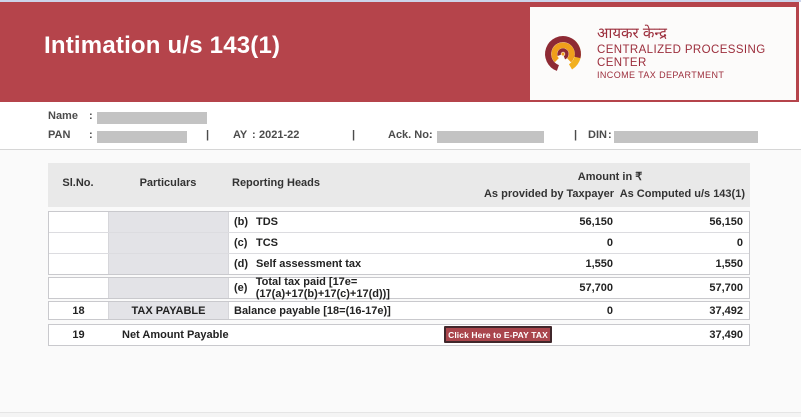  Describe the element at coordinates (309, 264) in the screenshot. I see `row-head-label: Self assessment tax` at that location.